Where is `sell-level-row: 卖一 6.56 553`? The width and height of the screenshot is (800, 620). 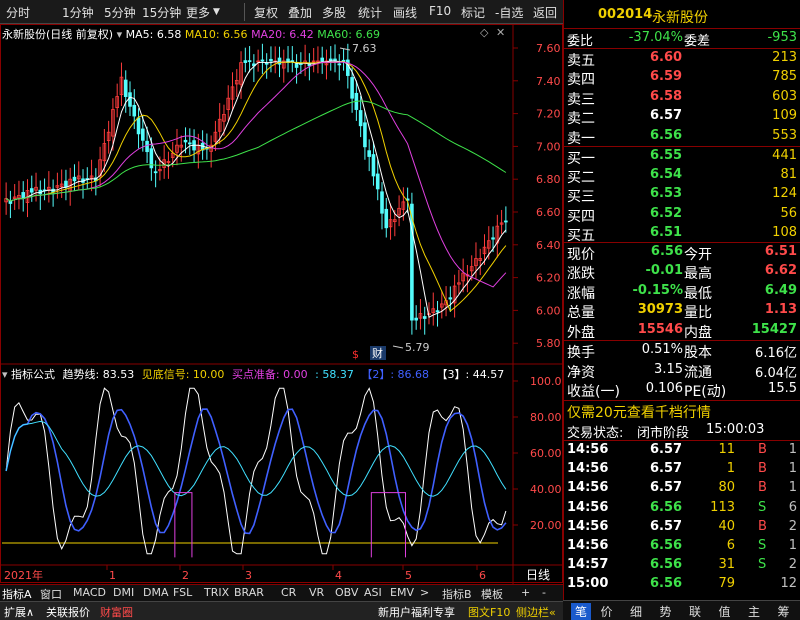 sell-level-row: 卖一 6.56 553 is located at coordinates (682, 137).